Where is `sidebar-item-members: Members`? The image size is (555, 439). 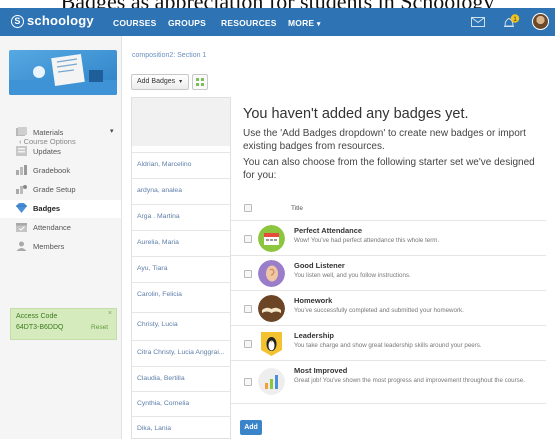
sidebar-item-members: Members is located at coordinates (60, 247).